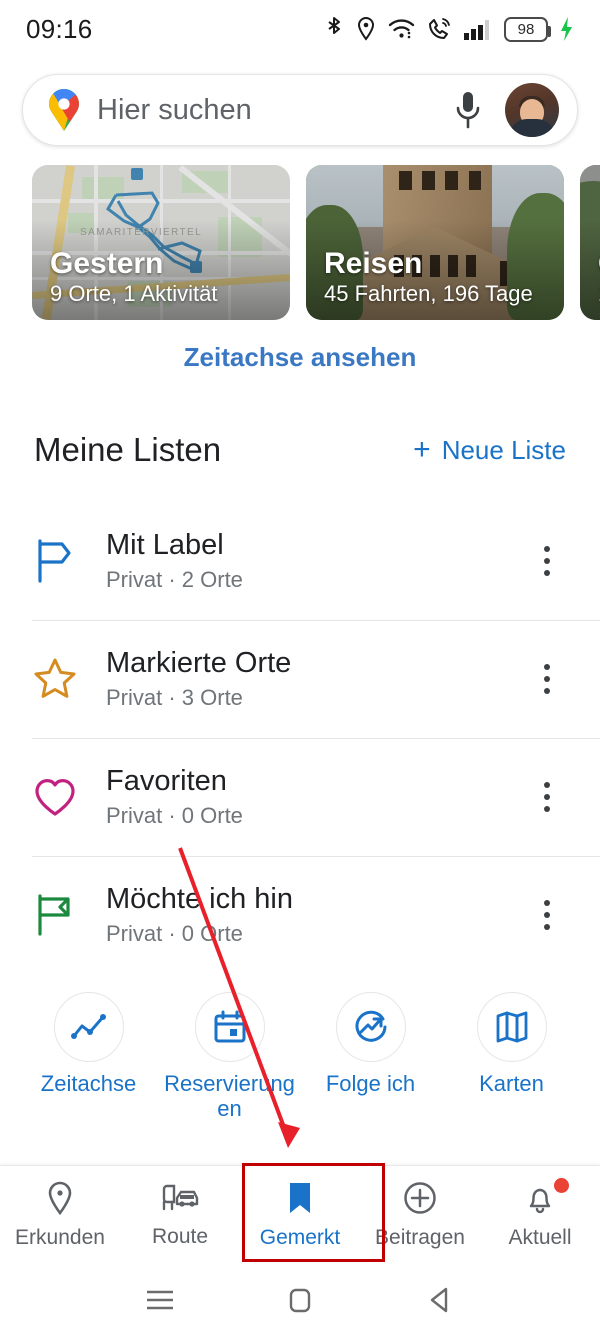 Image resolution: width=600 pixels, height=1334 pixels. What do you see at coordinates (59, 28) in the screenshot?
I see `status-time: 09:16` at bounding box center [59, 28].